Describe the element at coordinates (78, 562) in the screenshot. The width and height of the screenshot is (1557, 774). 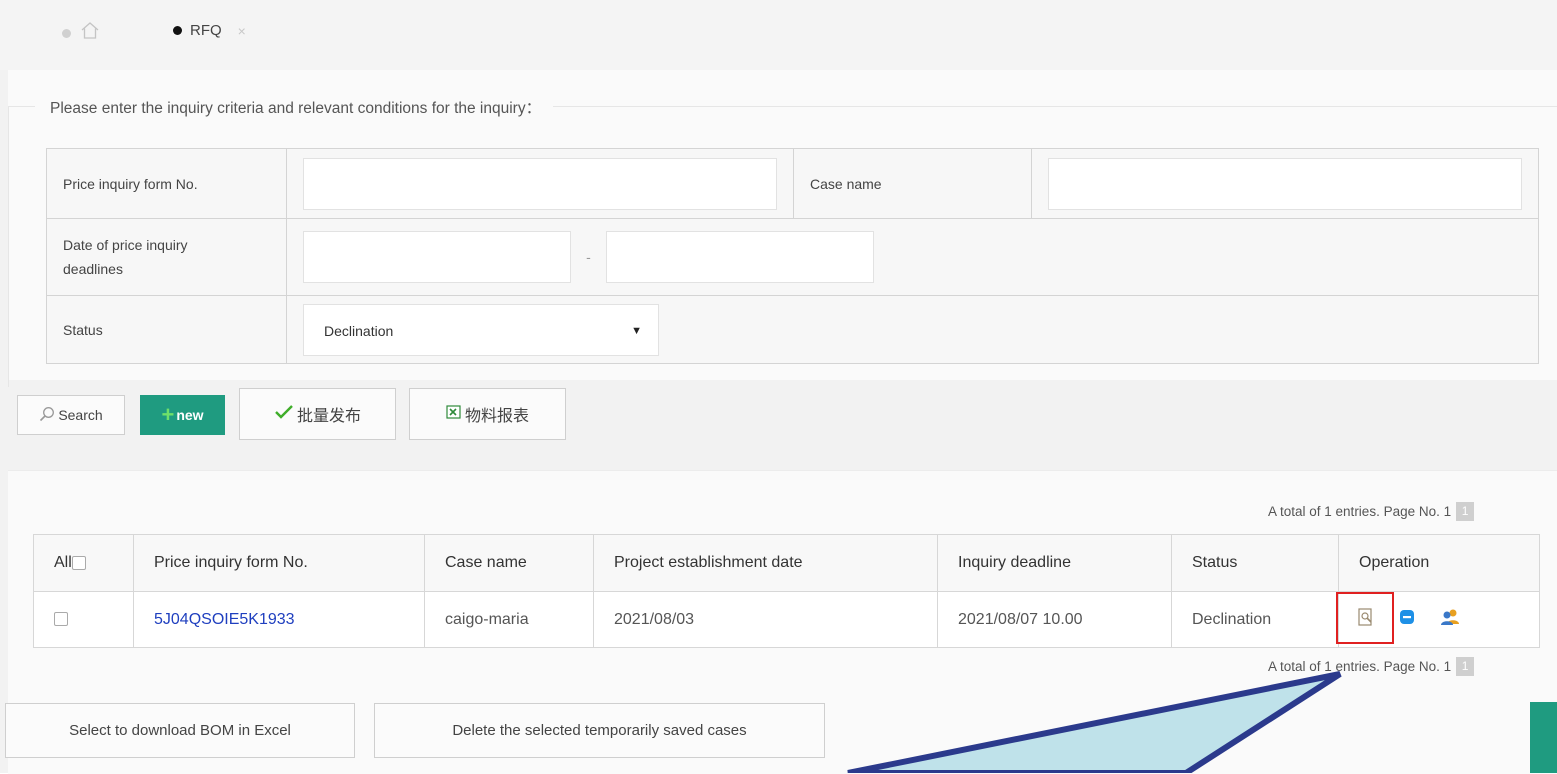
I see `select-all-checkbox` at that location.